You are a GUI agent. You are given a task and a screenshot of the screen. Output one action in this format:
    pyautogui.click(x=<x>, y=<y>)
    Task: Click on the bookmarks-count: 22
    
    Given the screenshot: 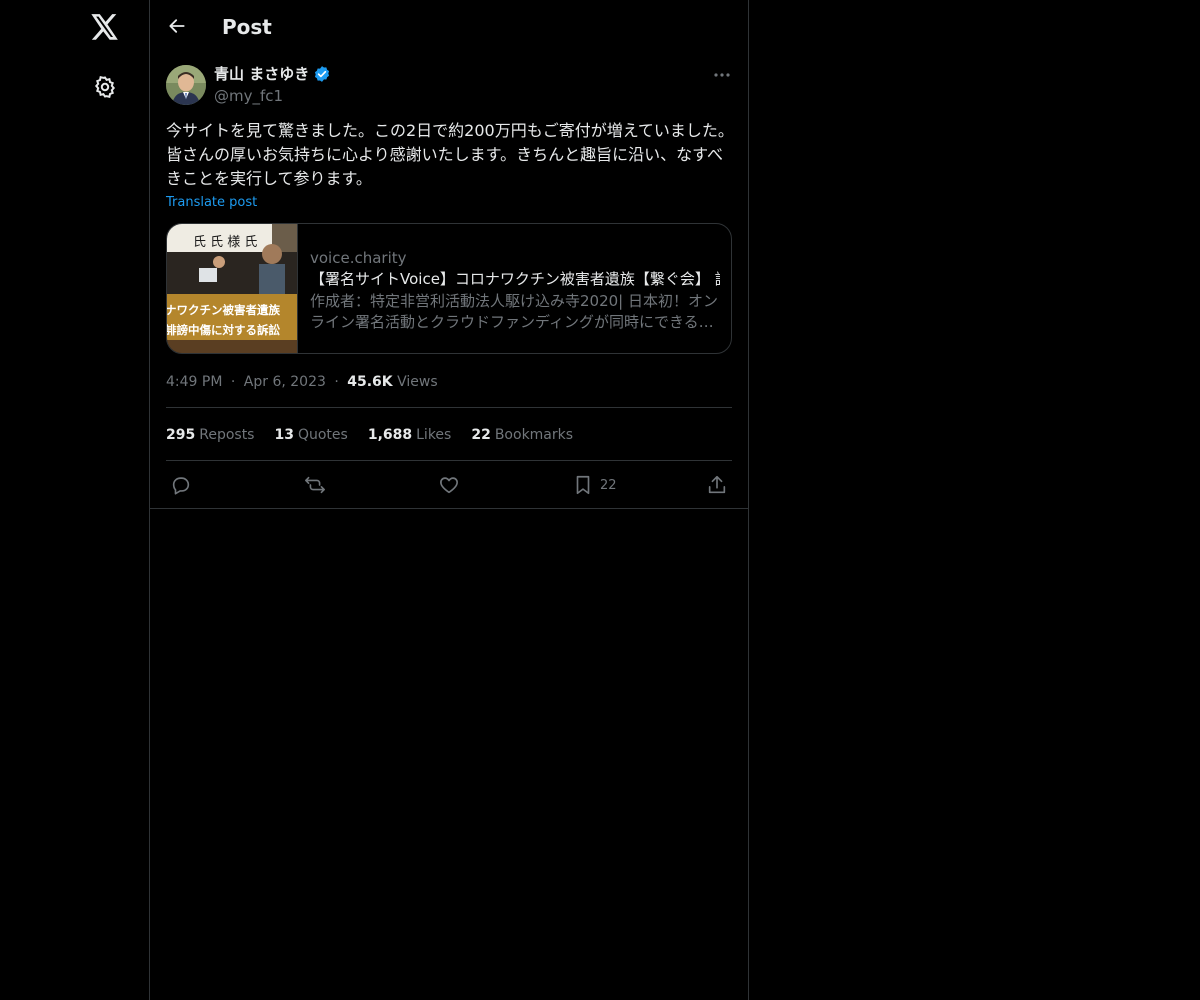 What is the action you would take?
    pyautogui.click(x=481, y=435)
    